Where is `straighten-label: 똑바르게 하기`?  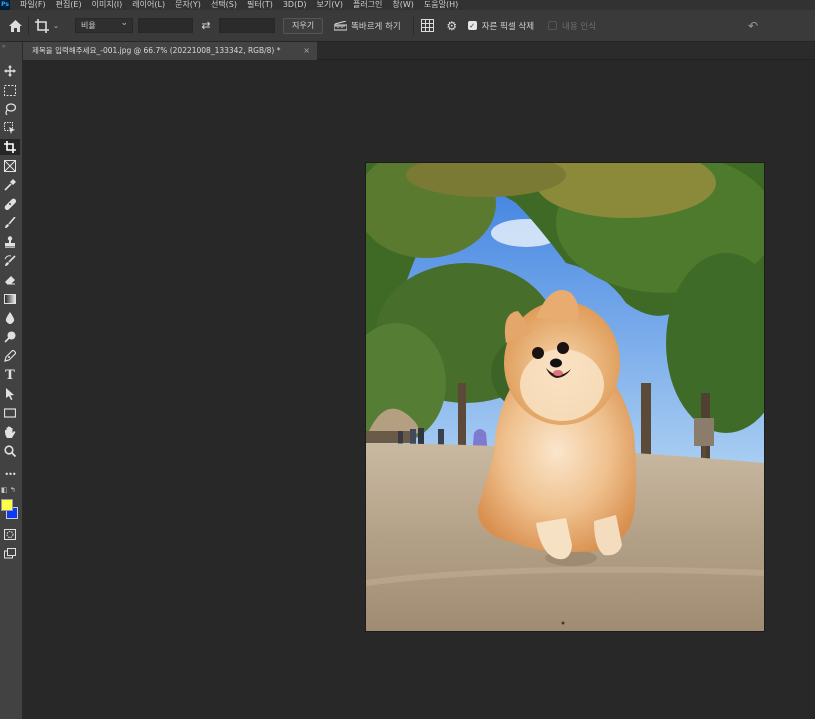 straighten-label: 똑바르게 하기 is located at coordinates (376, 26).